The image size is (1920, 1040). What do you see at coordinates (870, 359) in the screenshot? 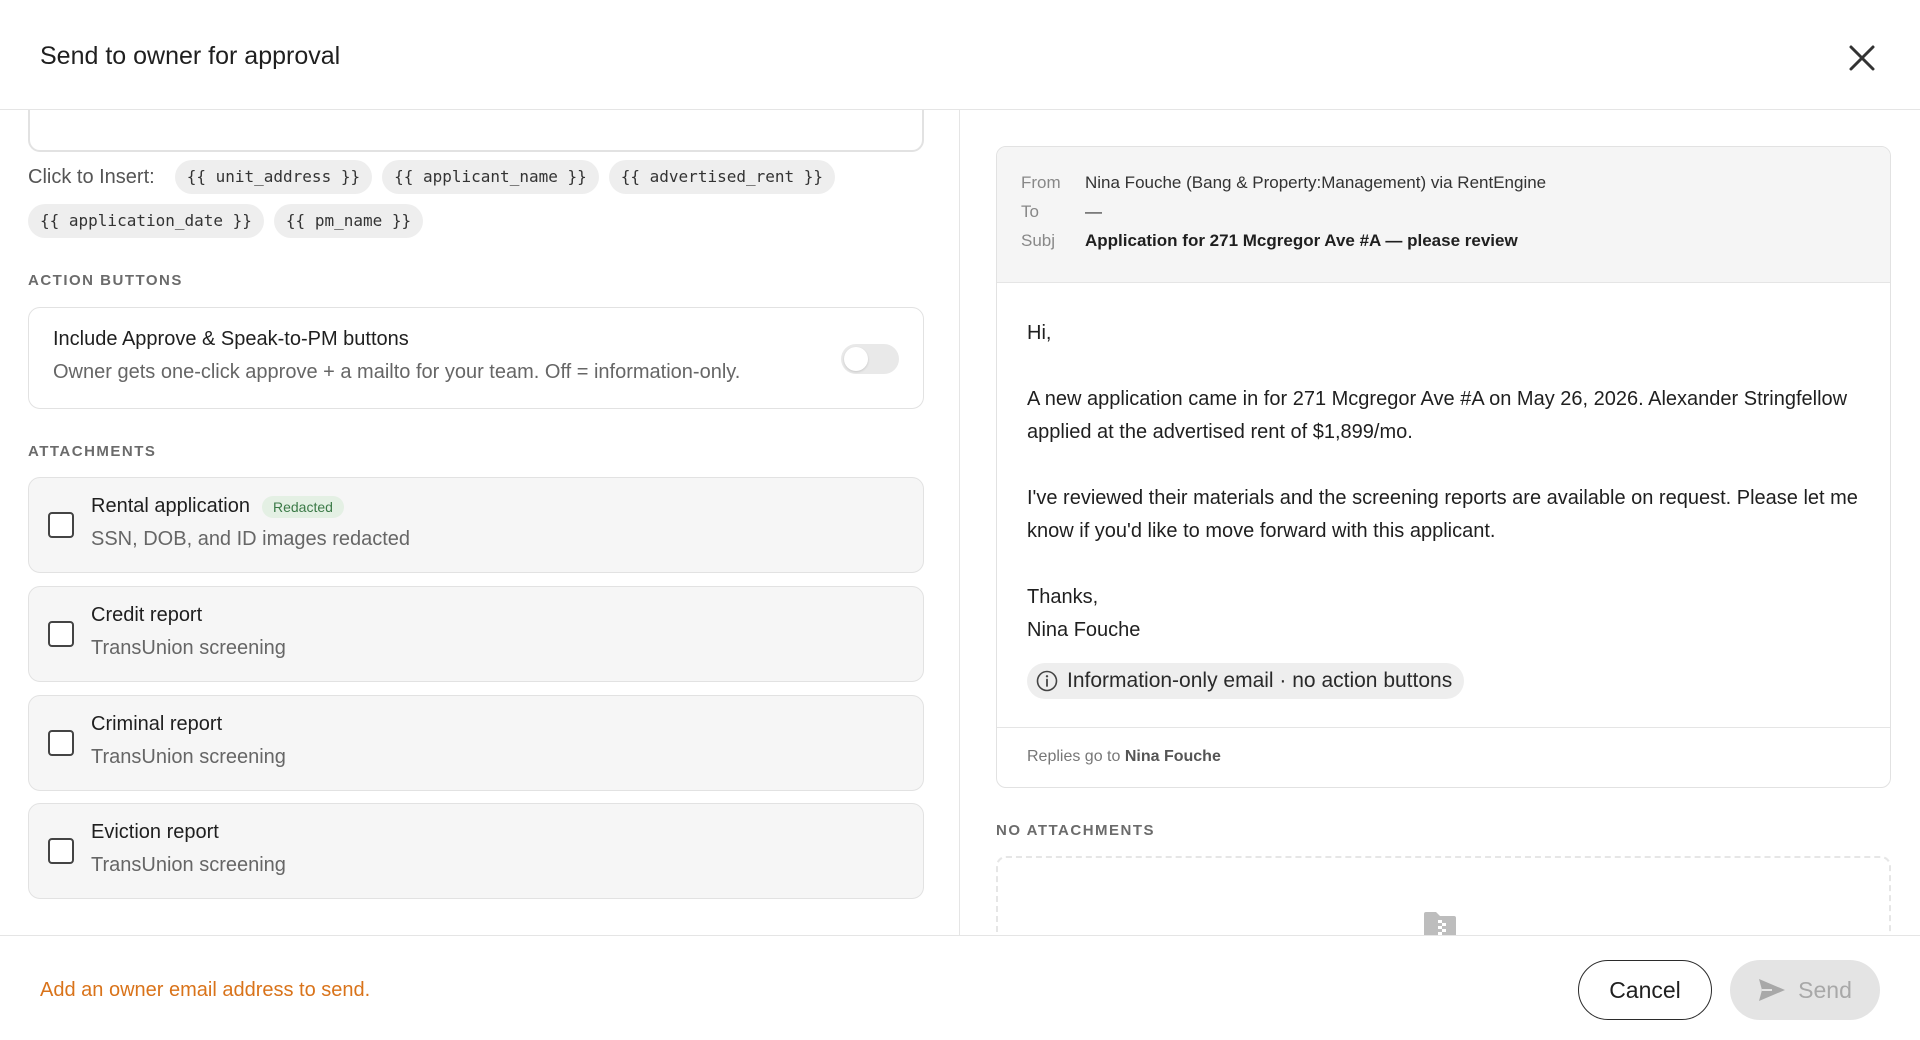
I see `action-buttons-toggle` at bounding box center [870, 359].